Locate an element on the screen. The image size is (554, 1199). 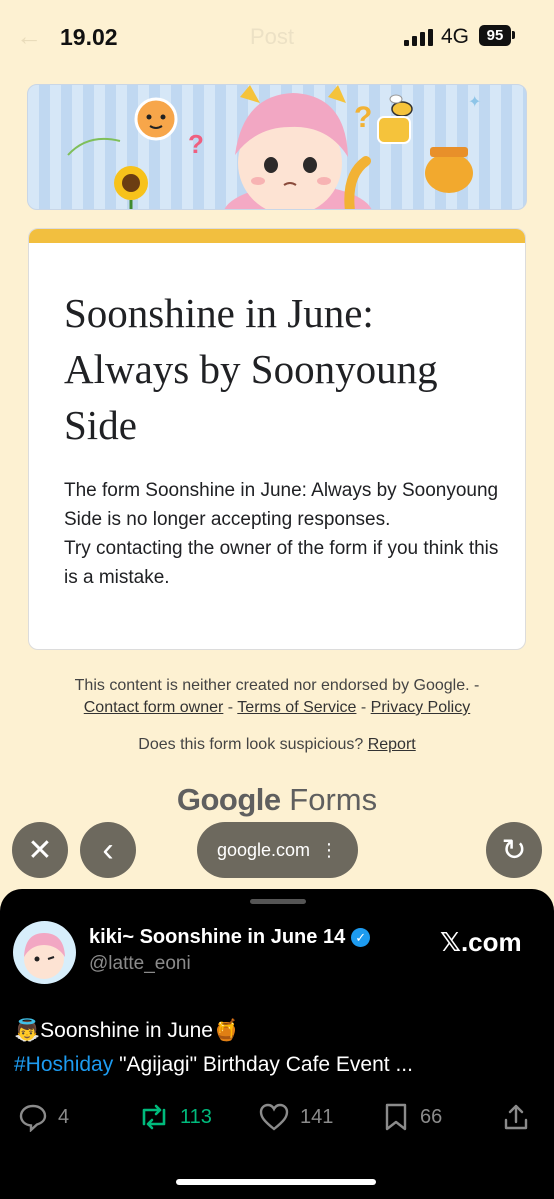
url-pill: google.com ⋮ is located at coordinates (277, 850).